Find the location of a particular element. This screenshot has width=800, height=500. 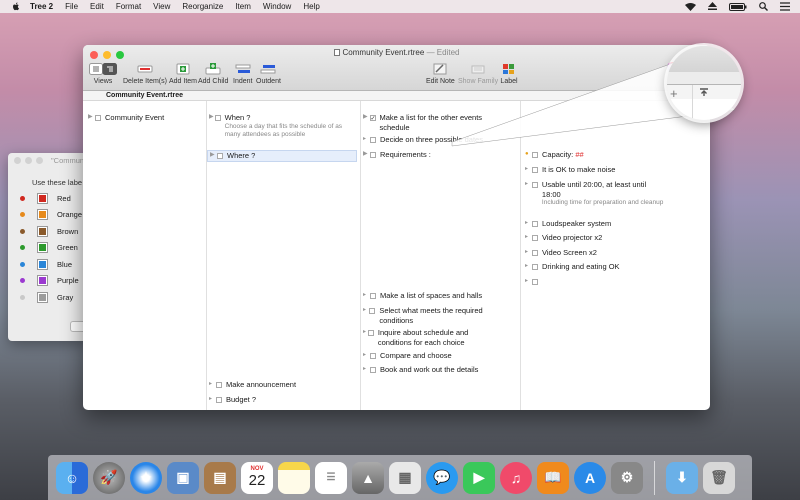

edit-note-button: Edit Note is located at coordinates (440, 73).